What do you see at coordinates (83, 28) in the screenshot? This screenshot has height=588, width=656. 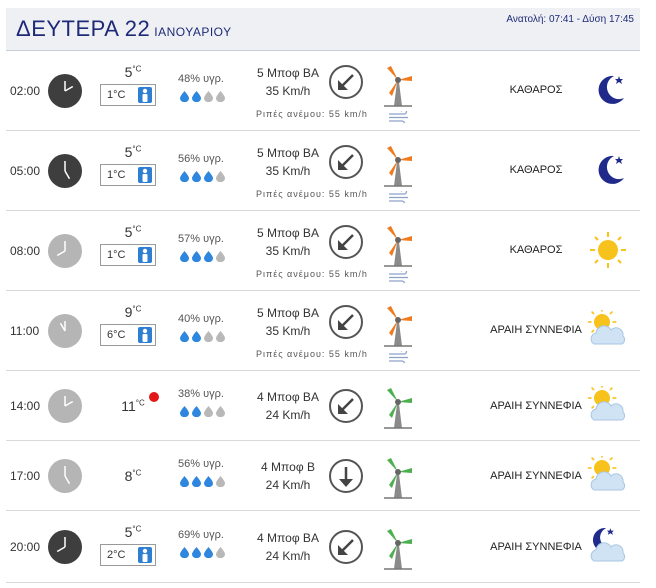 I see `day-label: ΔΕΥΤΕΡΑ 22` at bounding box center [83, 28].